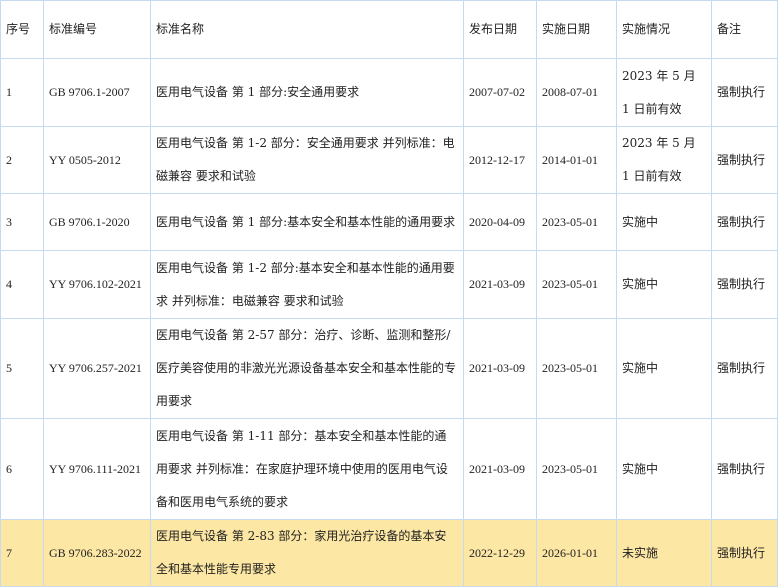 The image size is (778, 587). What do you see at coordinates (22, 284) in the screenshot?
I see `cell-index: 4` at bounding box center [22, 284].